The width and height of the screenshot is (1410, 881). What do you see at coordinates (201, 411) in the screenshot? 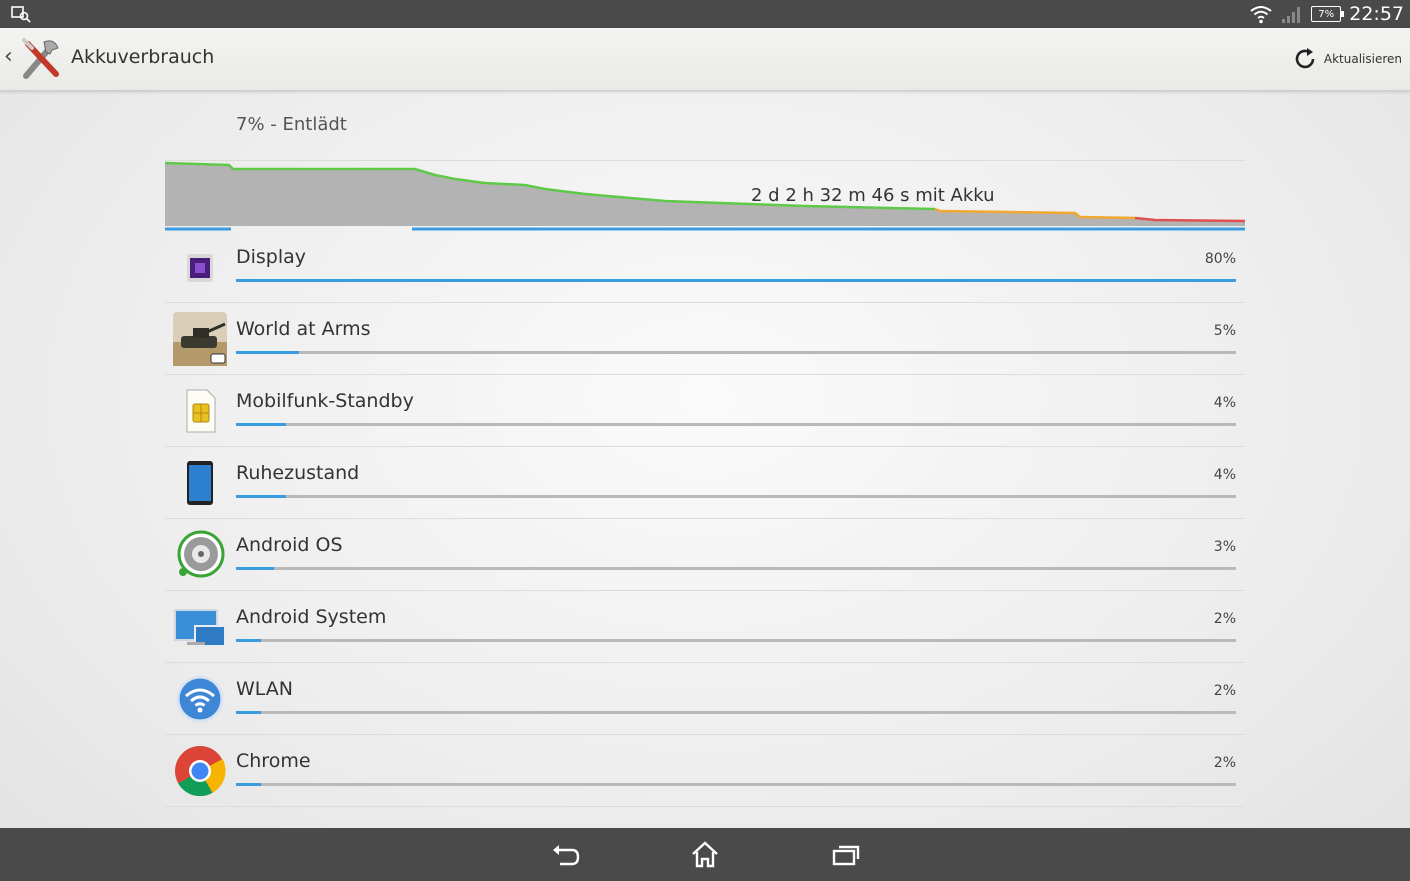
I see `sim-card-icon` at bounding box center [201, 411].